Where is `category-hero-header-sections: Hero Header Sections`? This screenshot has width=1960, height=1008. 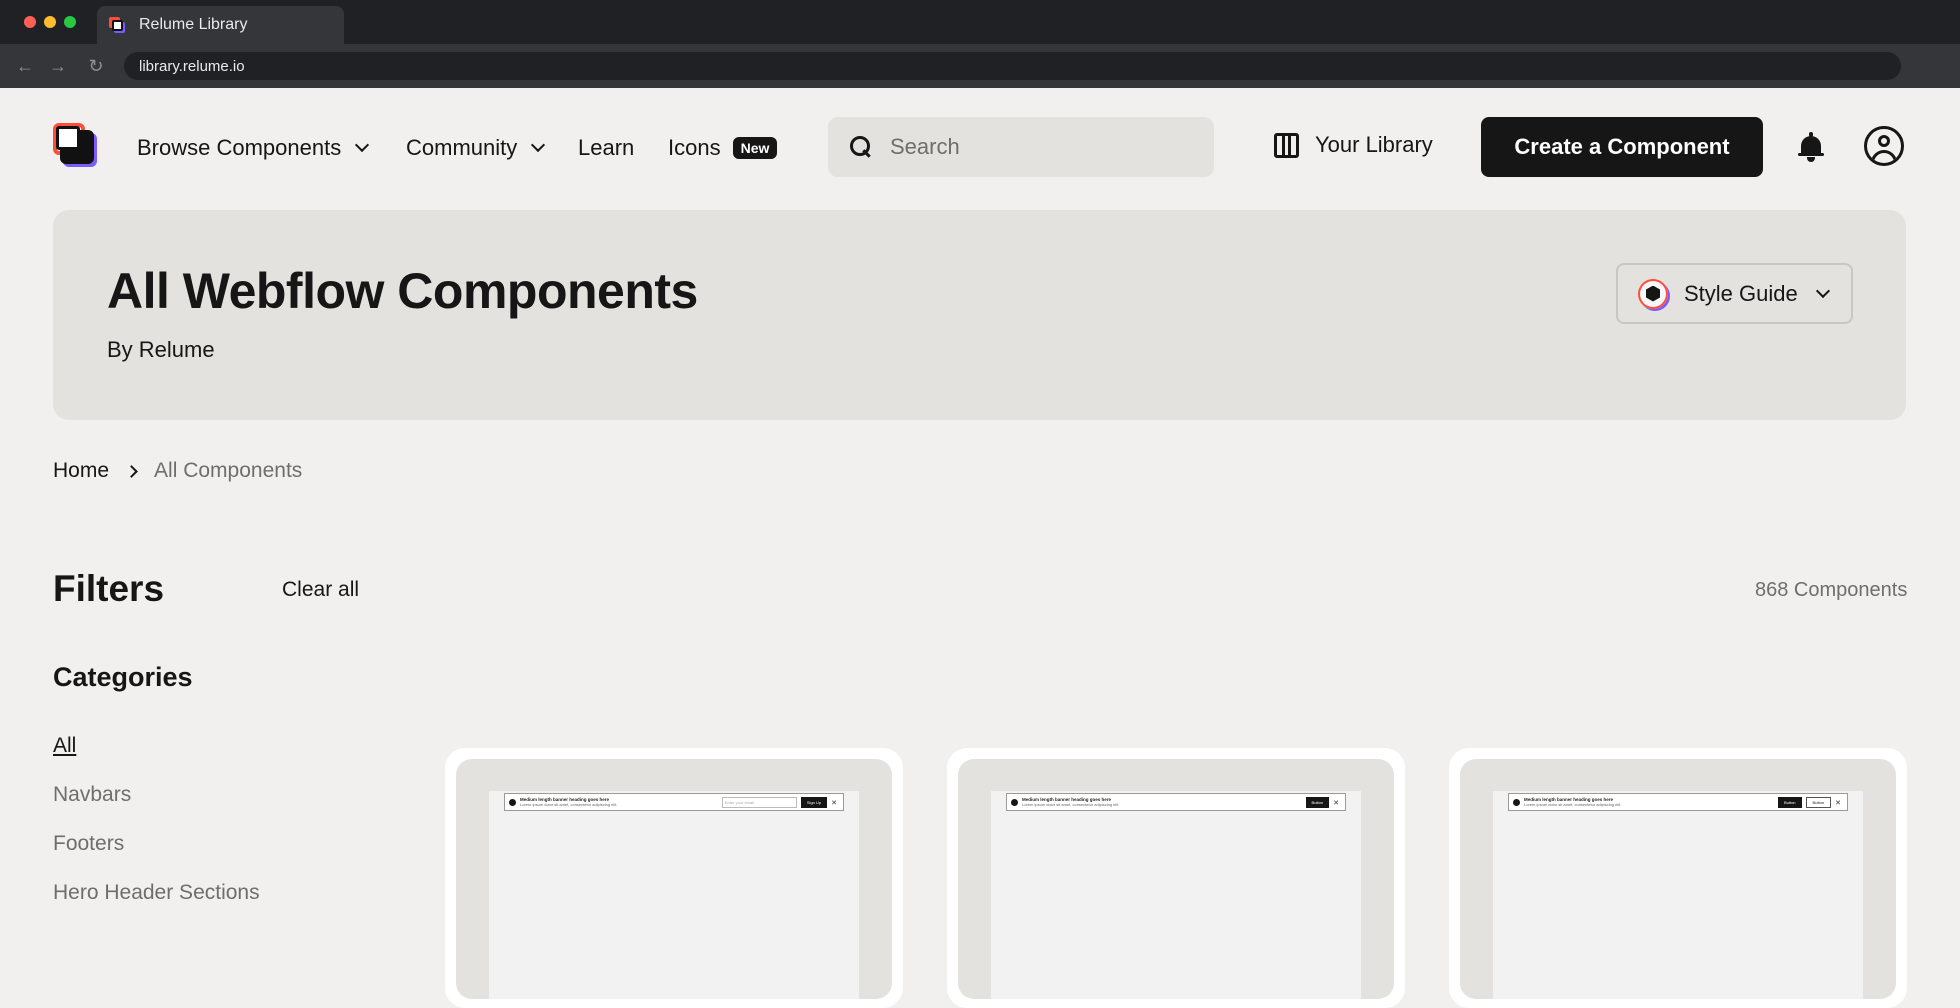 category-hero-header-sections: Hero Header Sections is located at coordinates (156, 893).